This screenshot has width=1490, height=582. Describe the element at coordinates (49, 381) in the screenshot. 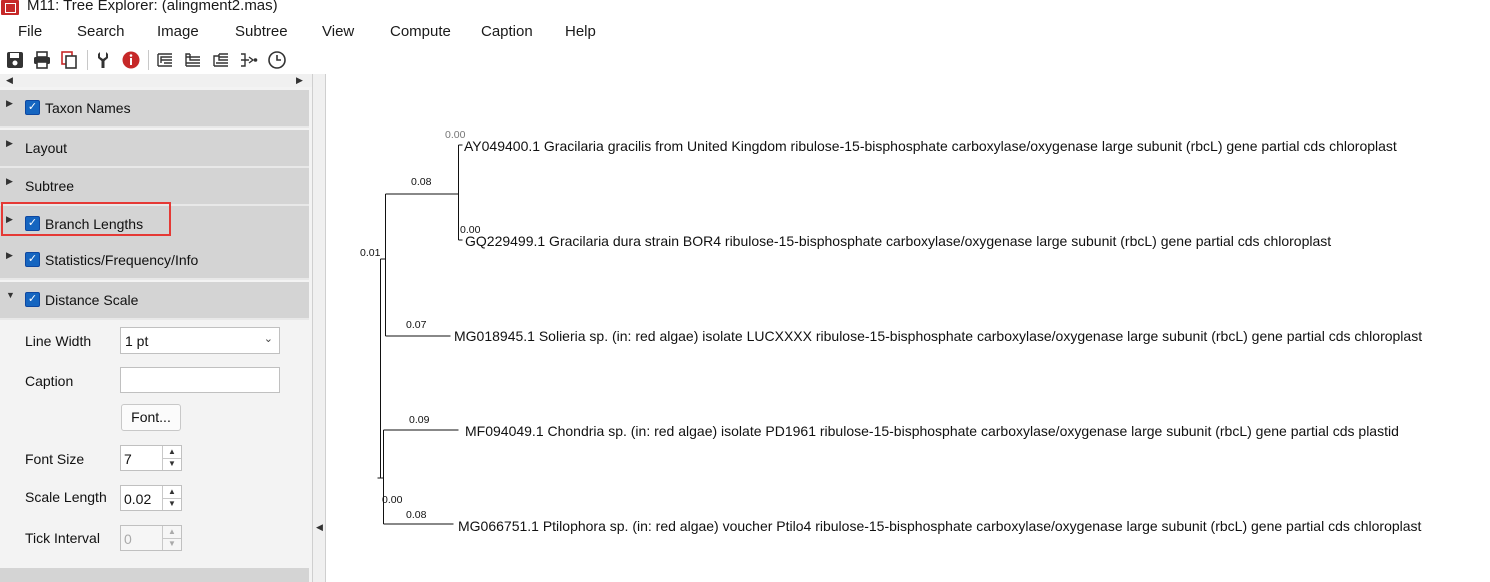

I see `caption-label: Caption` at that location.